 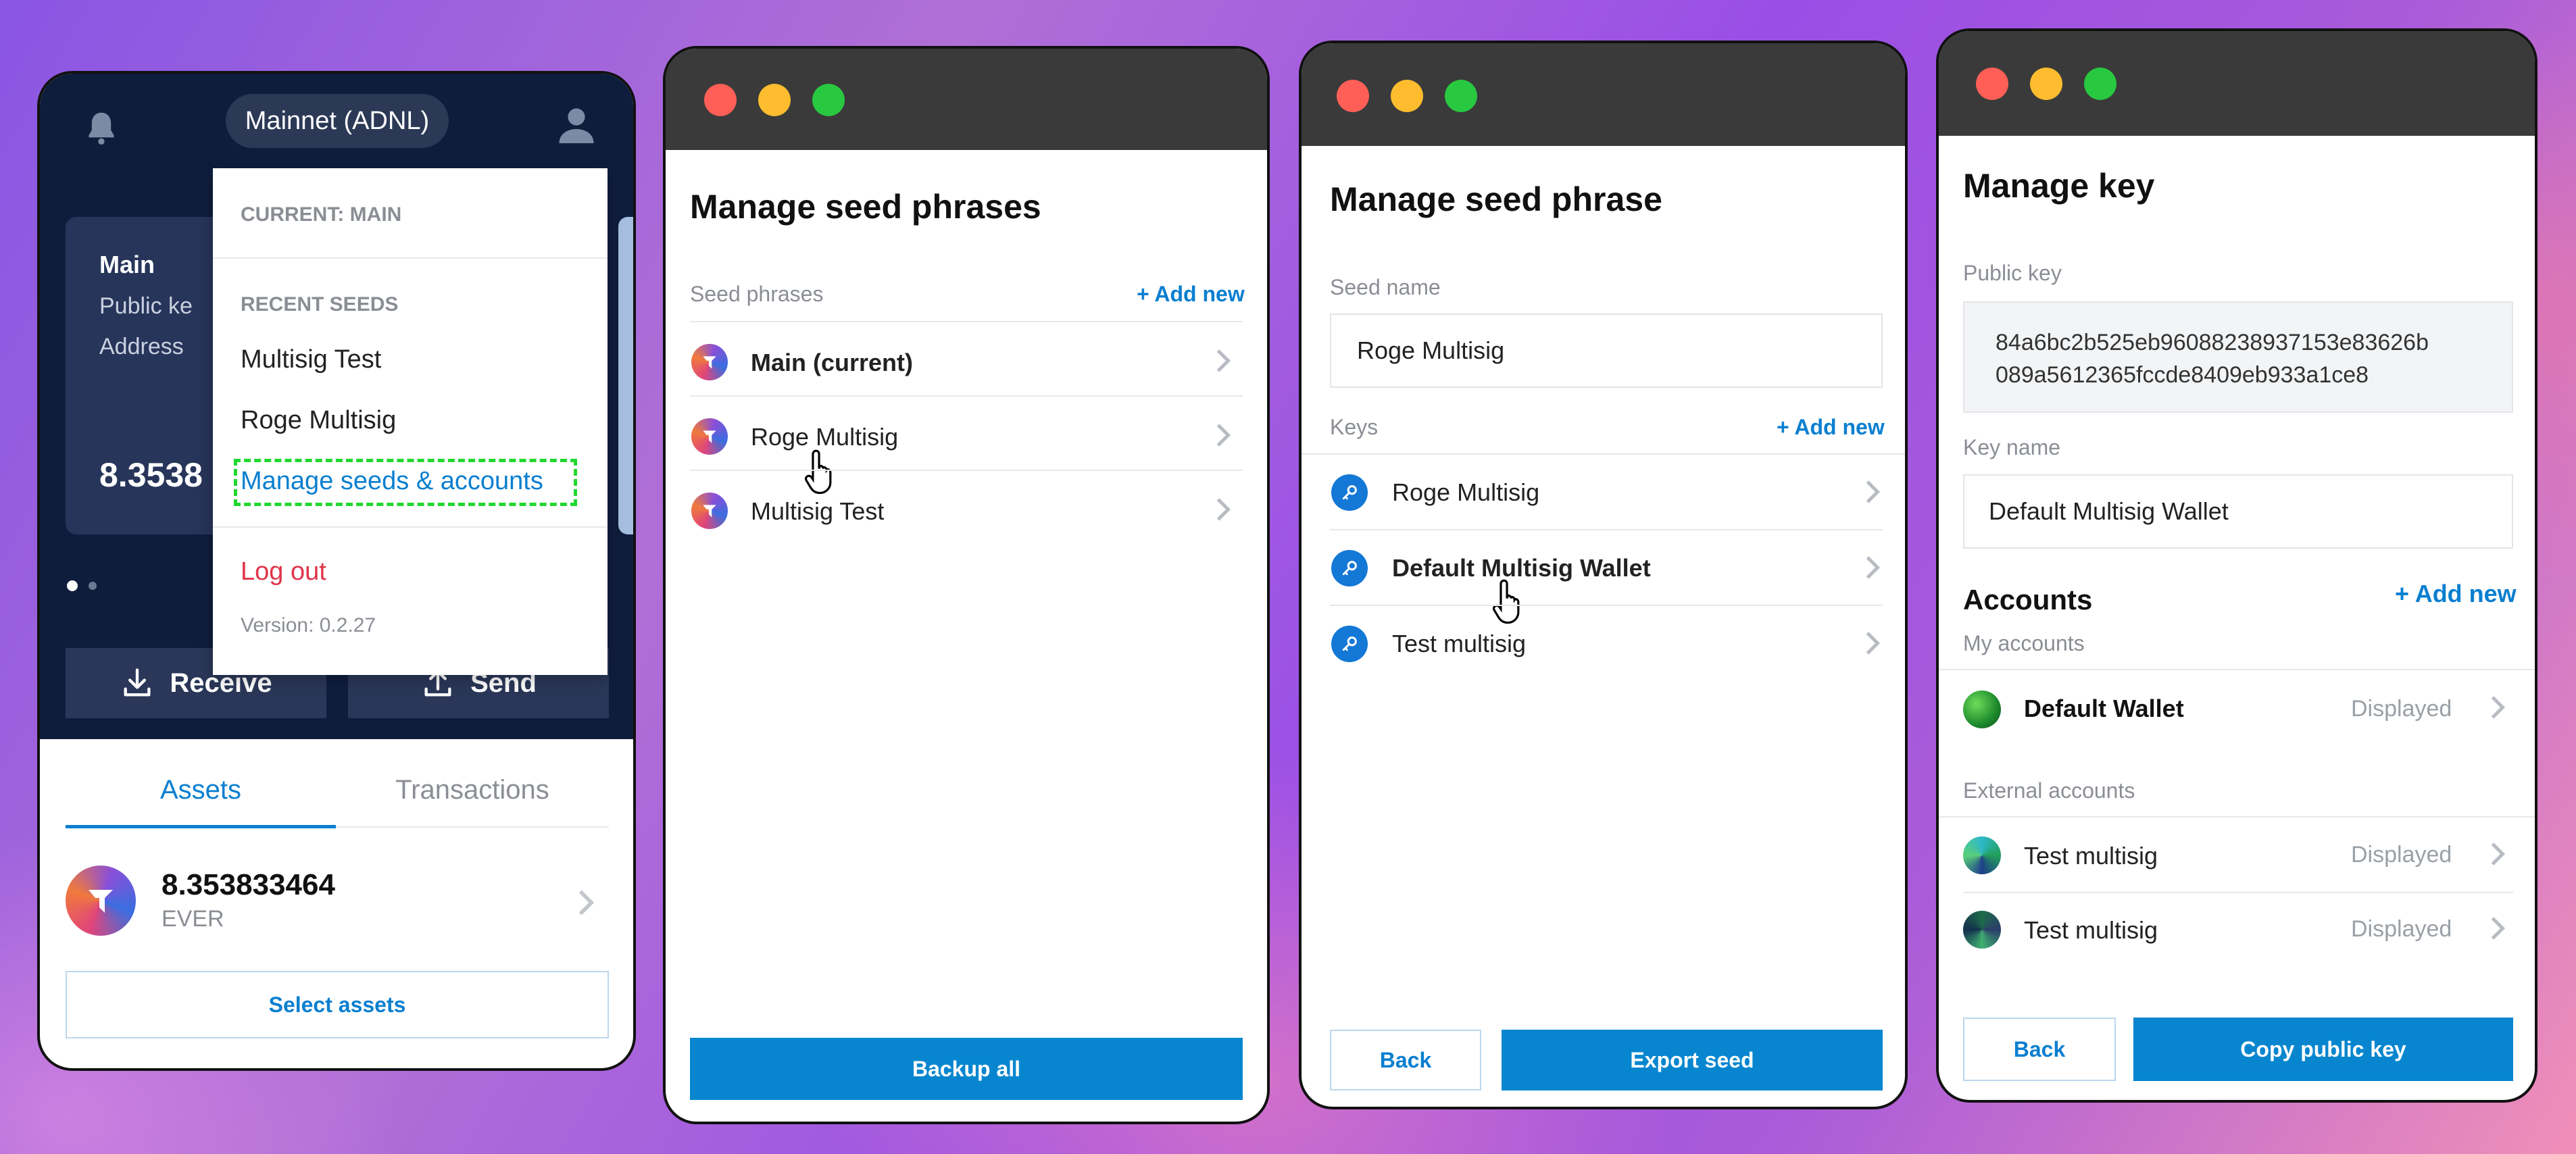 What do you see at coordinates (311, 359) in the screenshot?
I see `dropdown-recent-seed: Multisig Test` at bounding box center [311, 359].